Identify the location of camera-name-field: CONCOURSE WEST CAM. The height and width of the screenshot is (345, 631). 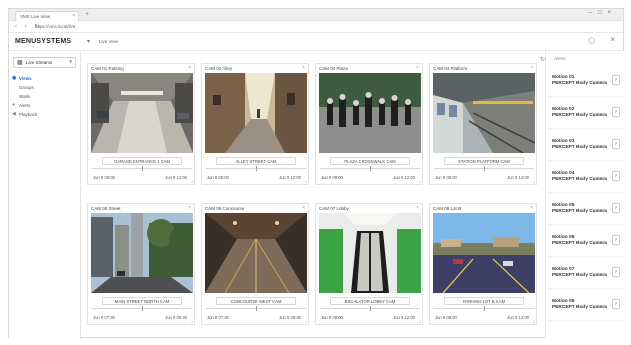
(256, 301).